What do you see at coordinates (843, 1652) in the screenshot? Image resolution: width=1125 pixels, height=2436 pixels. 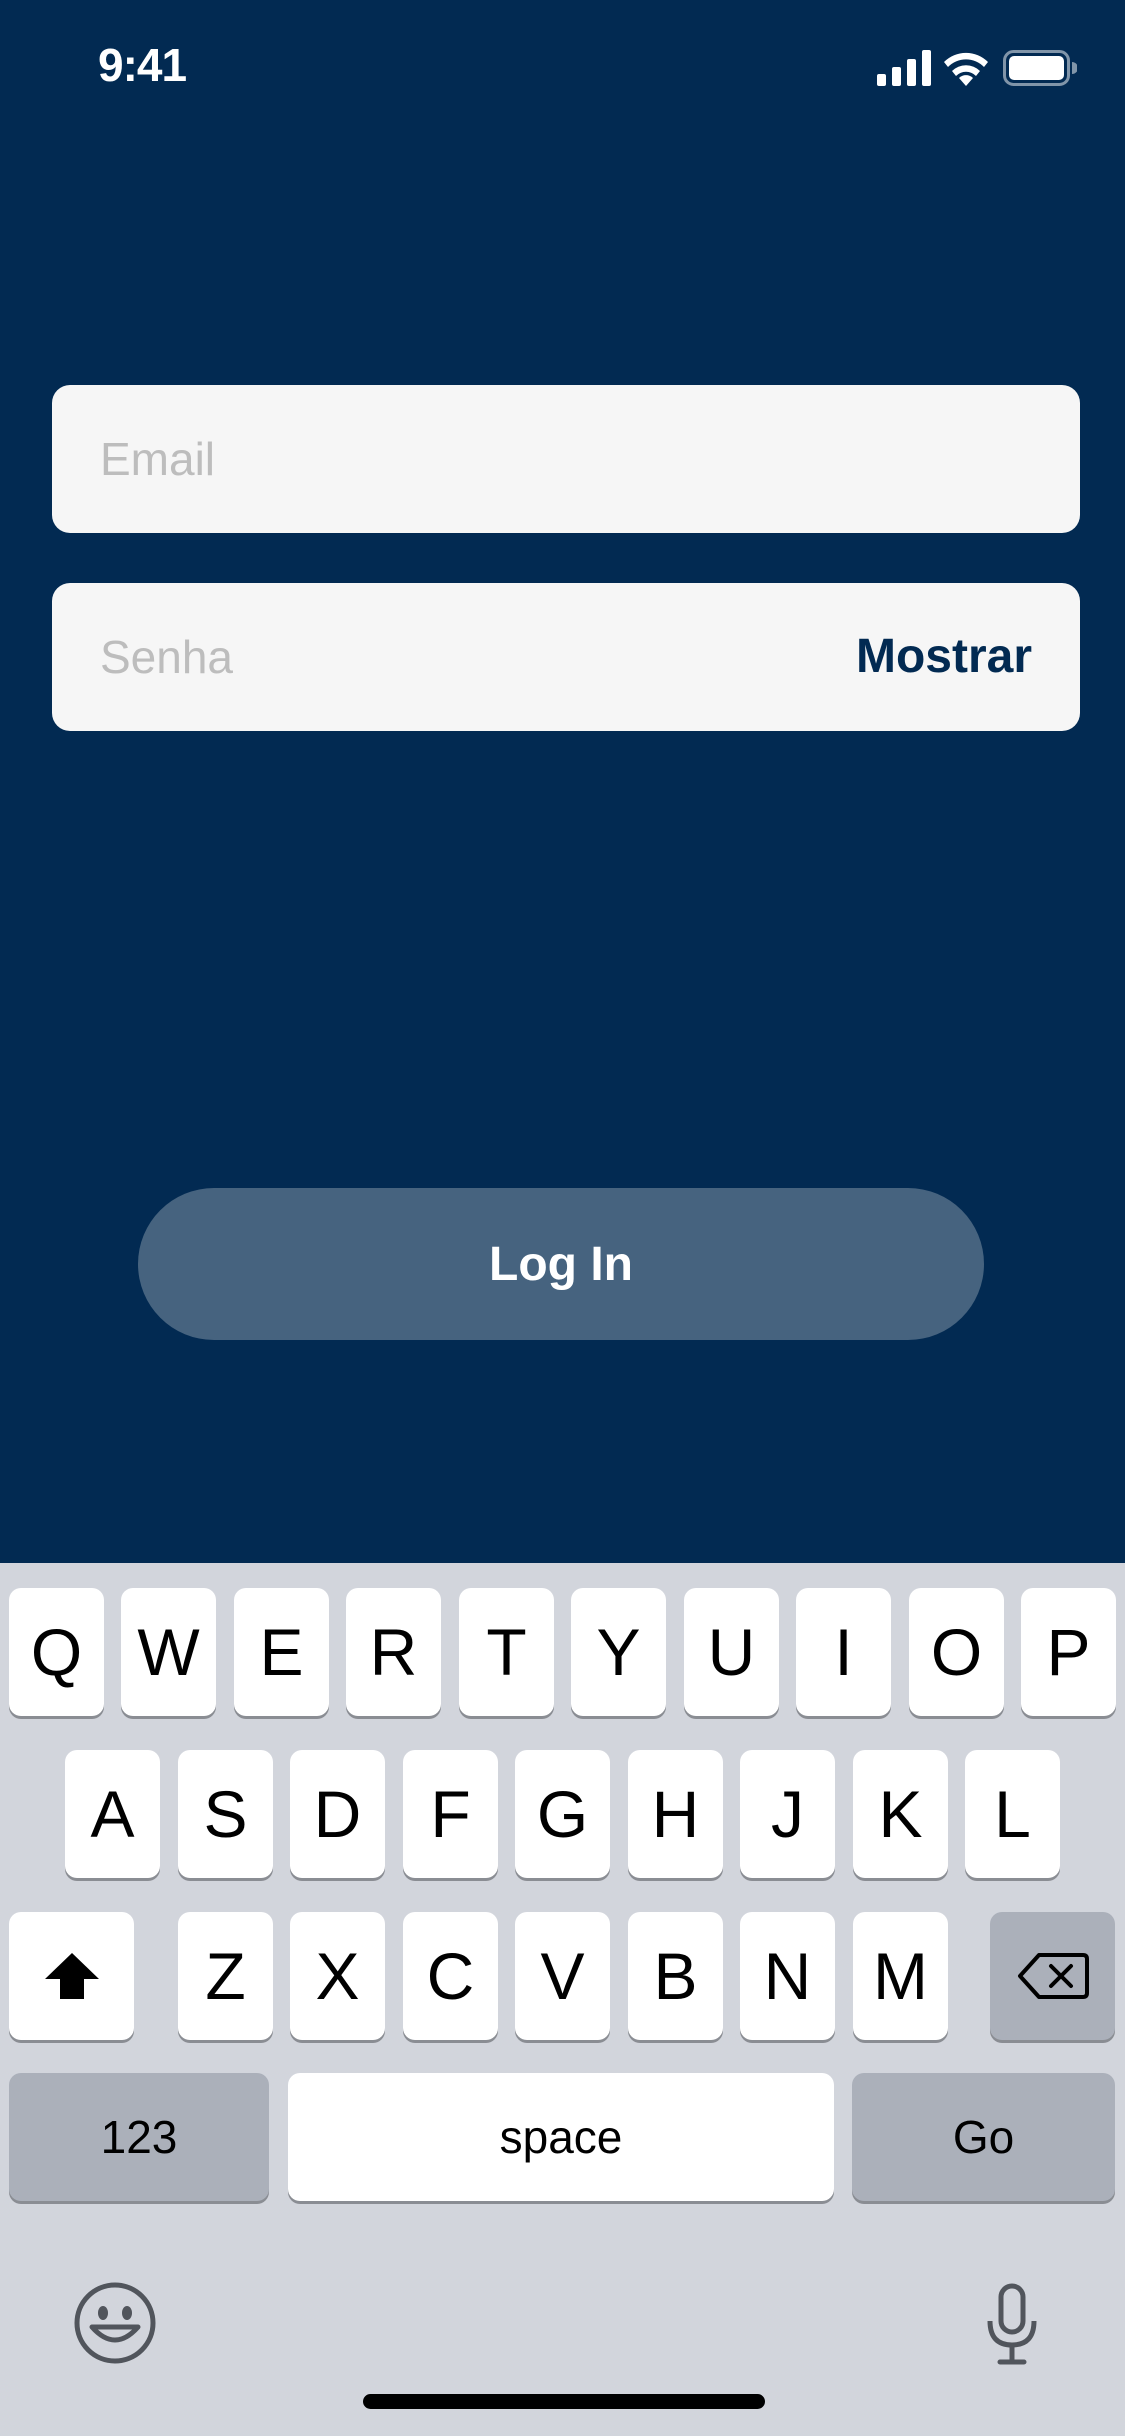 I see `key-i: I` at bounding box center [843, 1652].